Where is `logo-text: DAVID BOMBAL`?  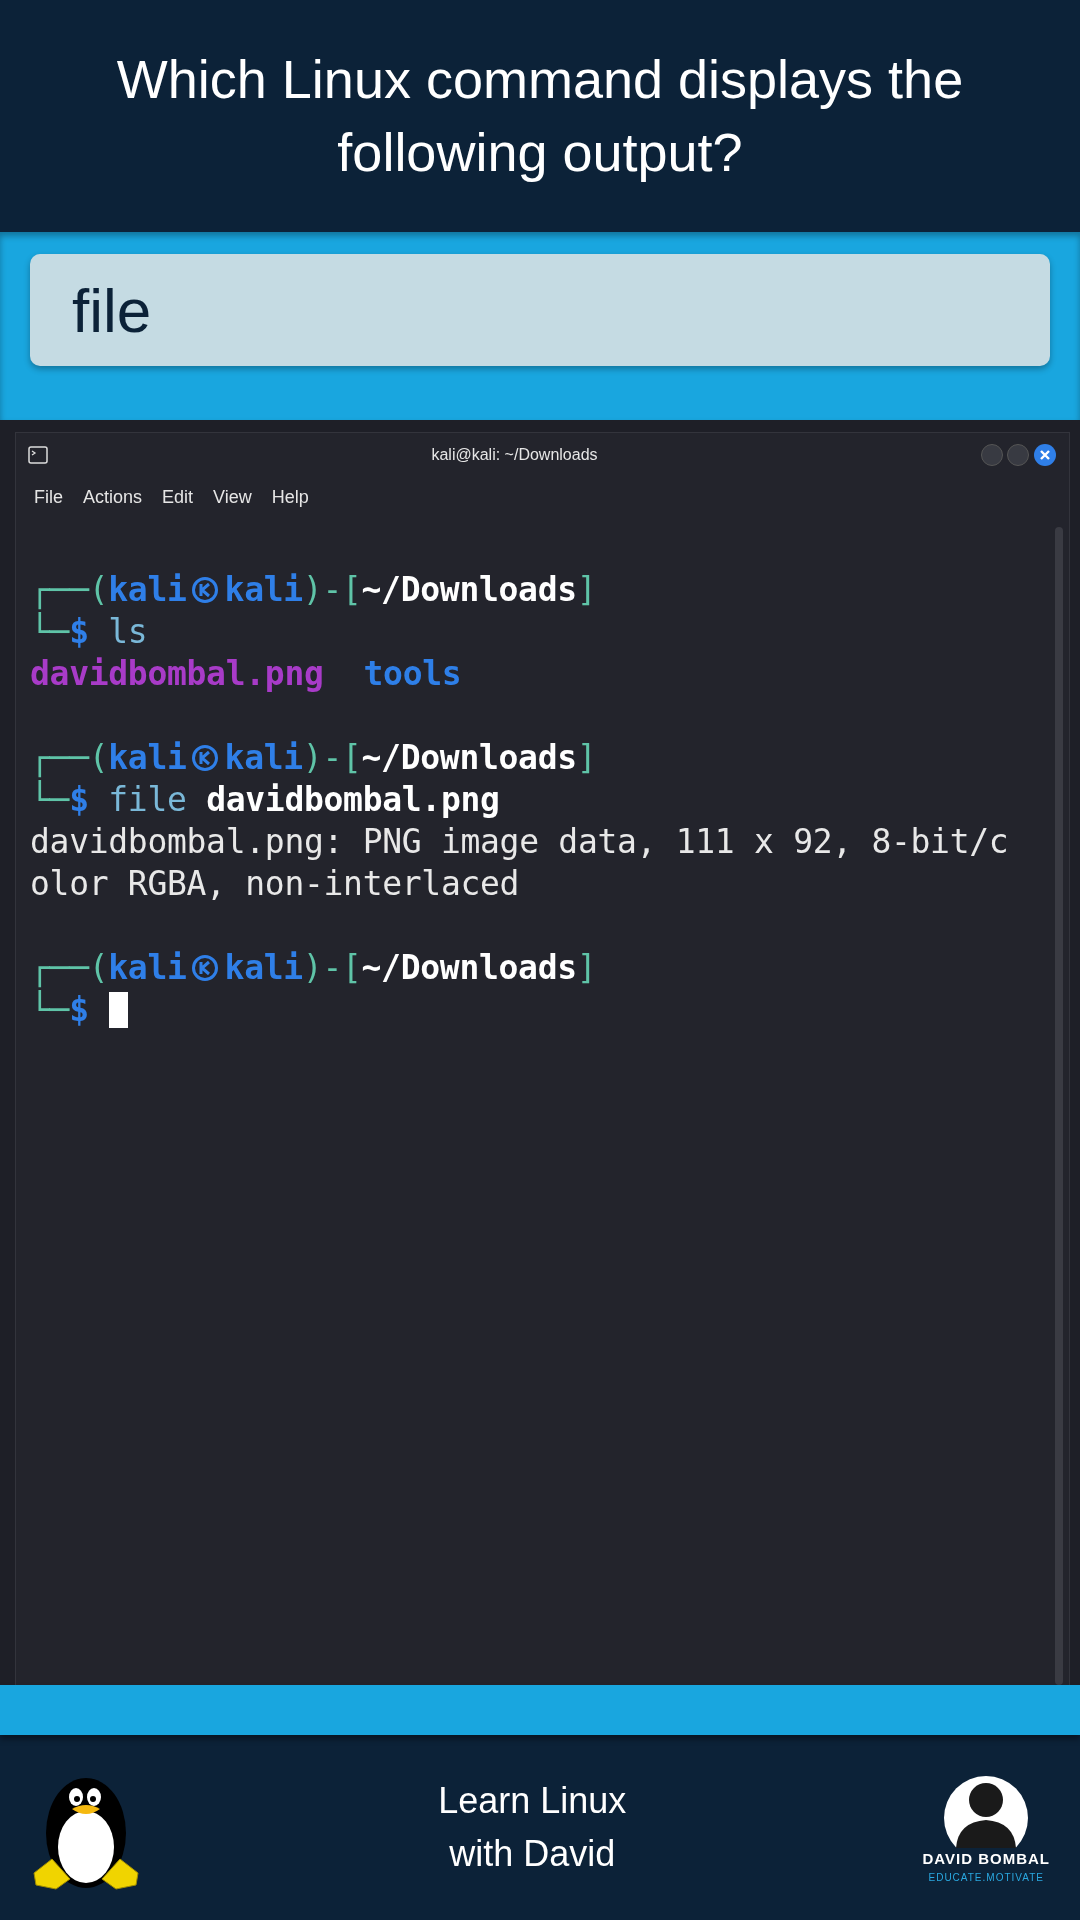 logo-text: DAVID BOMBAL is located at coordinates (986, 1858).